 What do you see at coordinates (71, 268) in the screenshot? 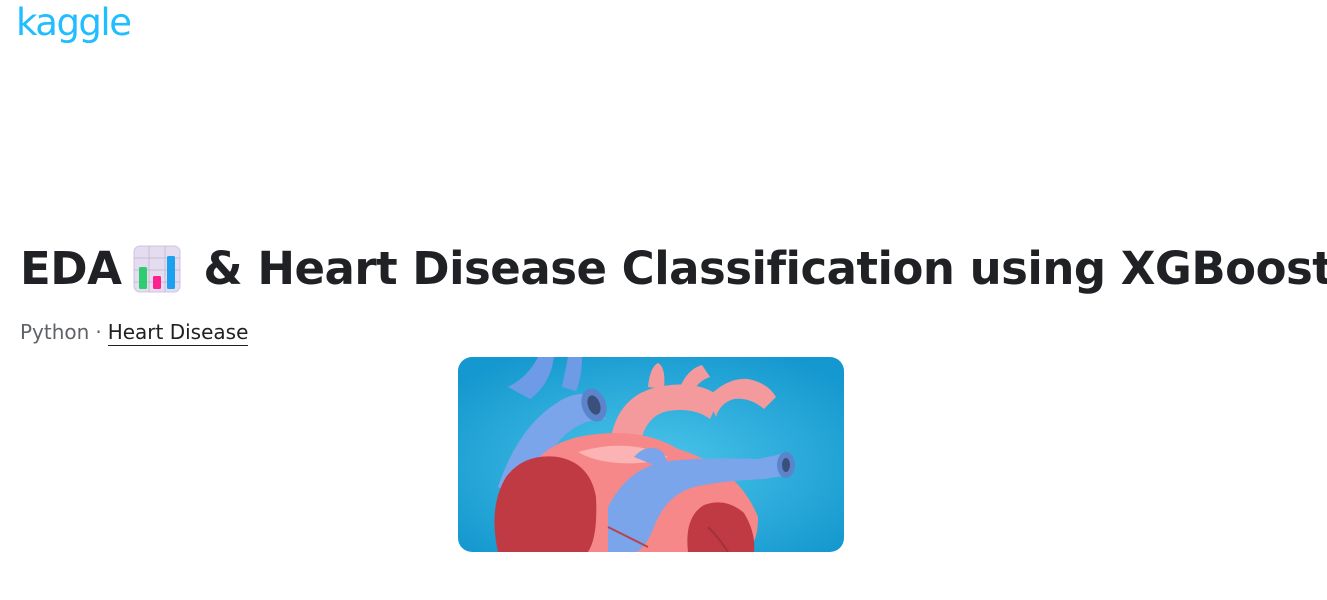
I see `title-prefix: EDA` at bounding box center [71, 268].